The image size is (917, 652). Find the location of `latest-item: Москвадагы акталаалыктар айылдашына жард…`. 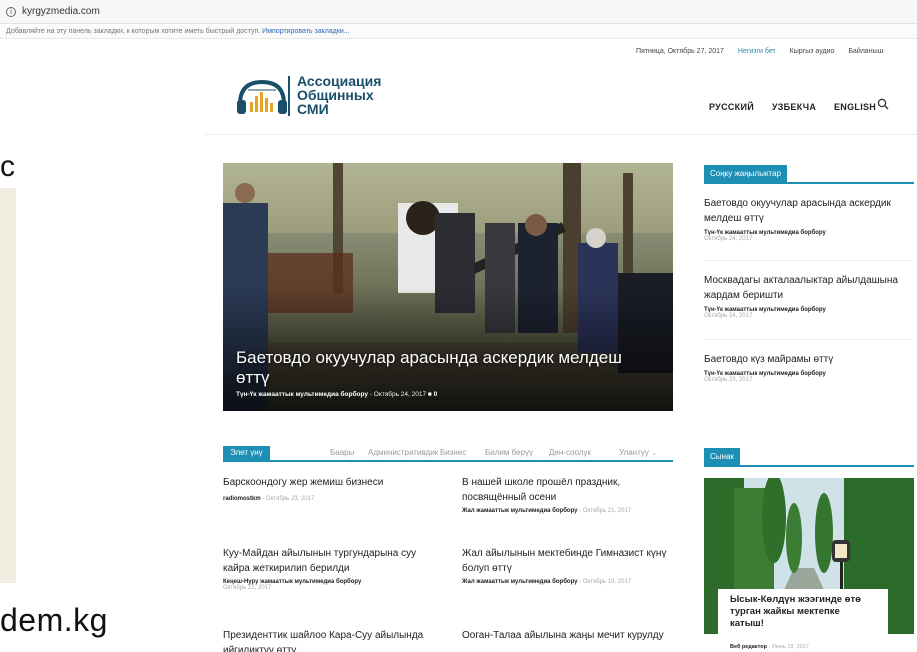

latest-item: Москвадагы акталаалыктар айылдашына жард… is located at coordinates (809, 296).